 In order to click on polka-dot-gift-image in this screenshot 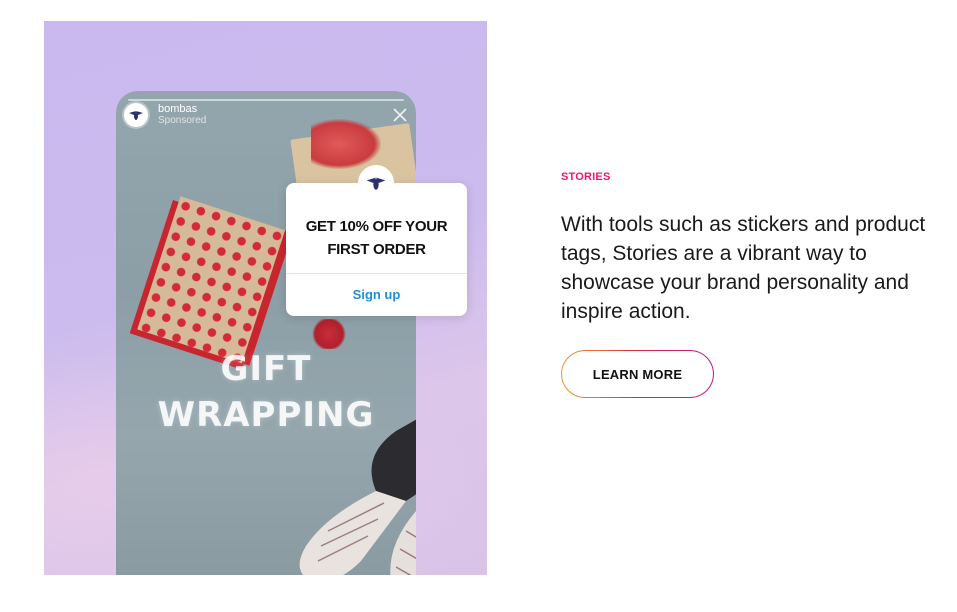, I will do `click(215, 281)`.